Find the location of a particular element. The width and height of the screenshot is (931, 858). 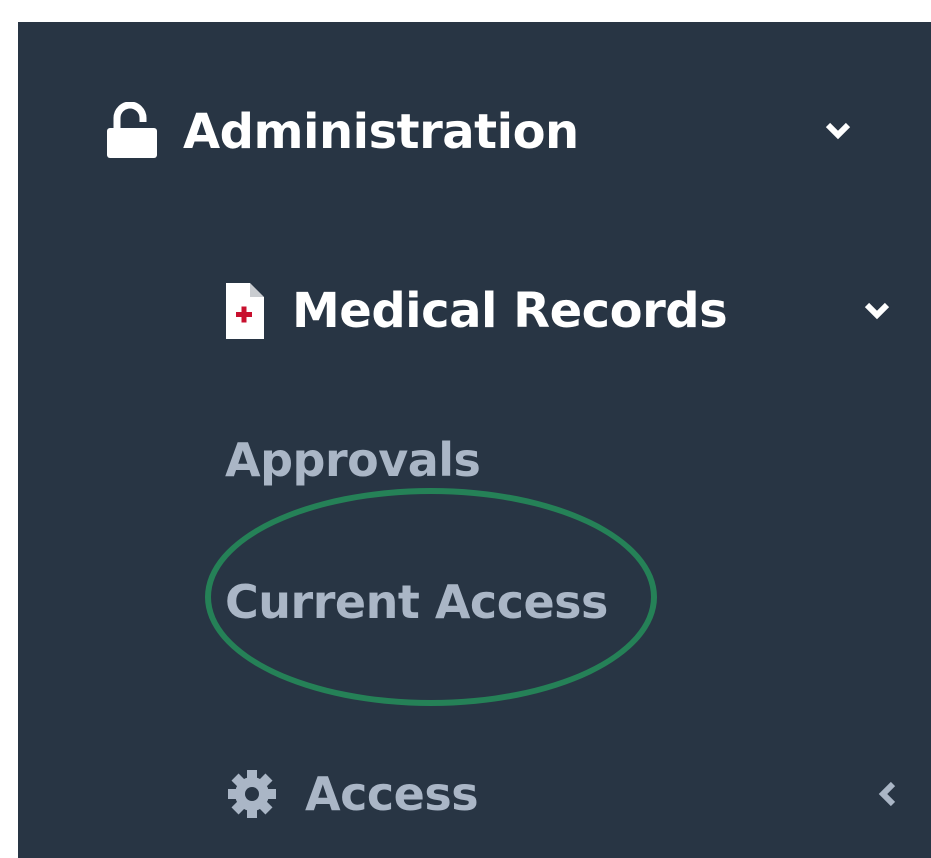

sidebar-item-current-access: Current Access is located at coordinates (416, 602).